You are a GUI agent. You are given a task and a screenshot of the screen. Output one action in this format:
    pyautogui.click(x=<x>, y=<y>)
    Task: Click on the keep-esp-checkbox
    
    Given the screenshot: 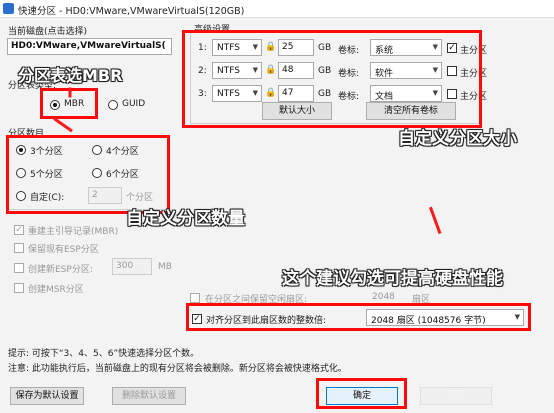 What is the action you would take?
    pyautogui.click(x=19, y=248)
    